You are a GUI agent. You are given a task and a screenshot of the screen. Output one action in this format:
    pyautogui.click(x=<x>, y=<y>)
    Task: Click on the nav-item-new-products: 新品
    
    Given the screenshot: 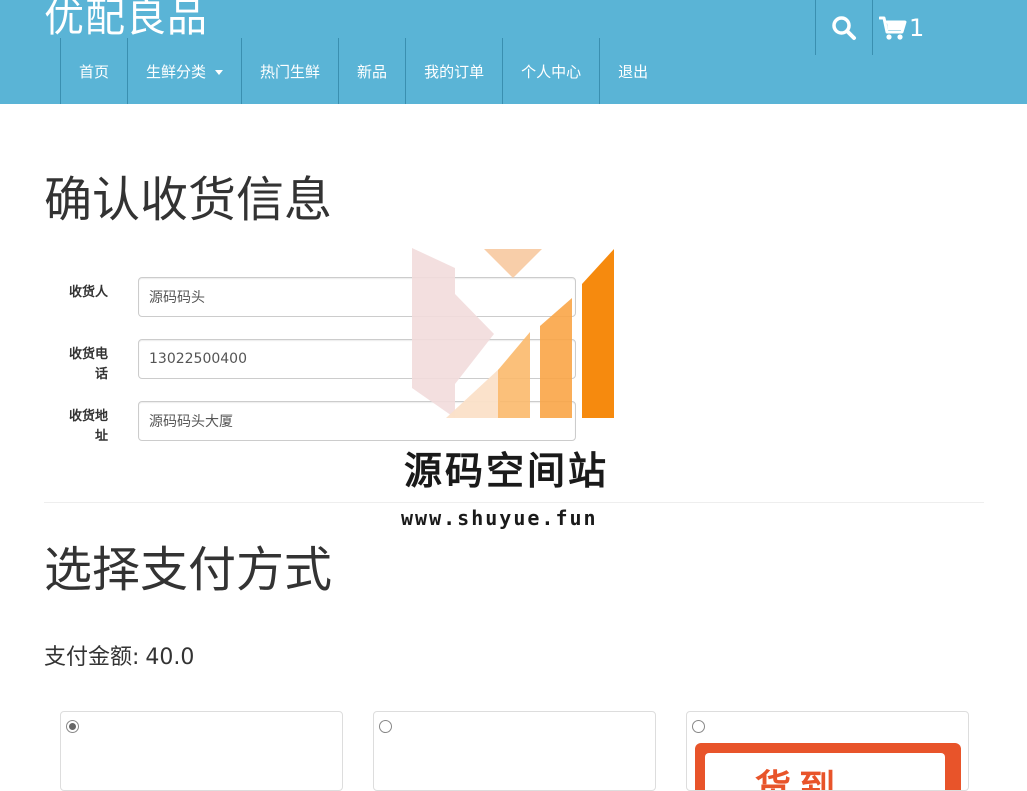 What is the action you would take?
    pyautogui.click(x=371, y=71)
    